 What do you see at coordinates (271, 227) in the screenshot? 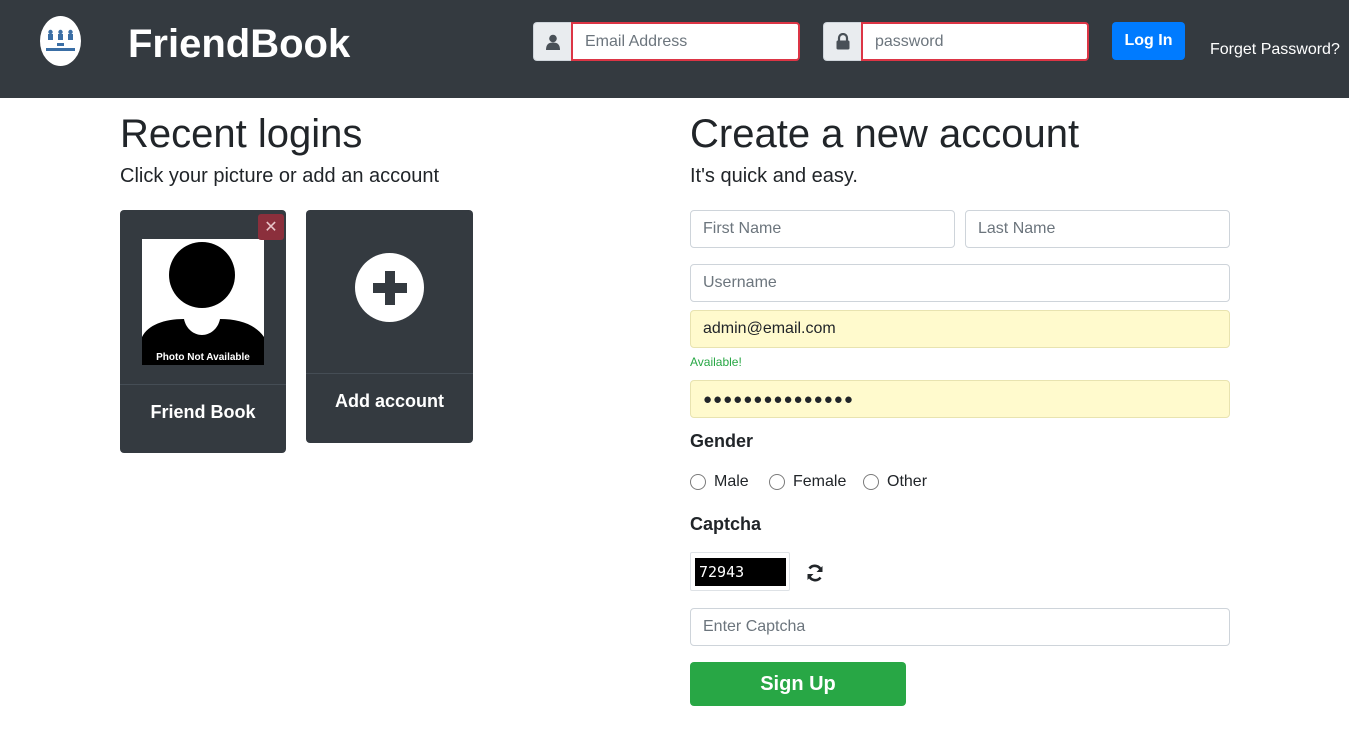
I see `close-icon: ✕` at bounding box center [271, 227].